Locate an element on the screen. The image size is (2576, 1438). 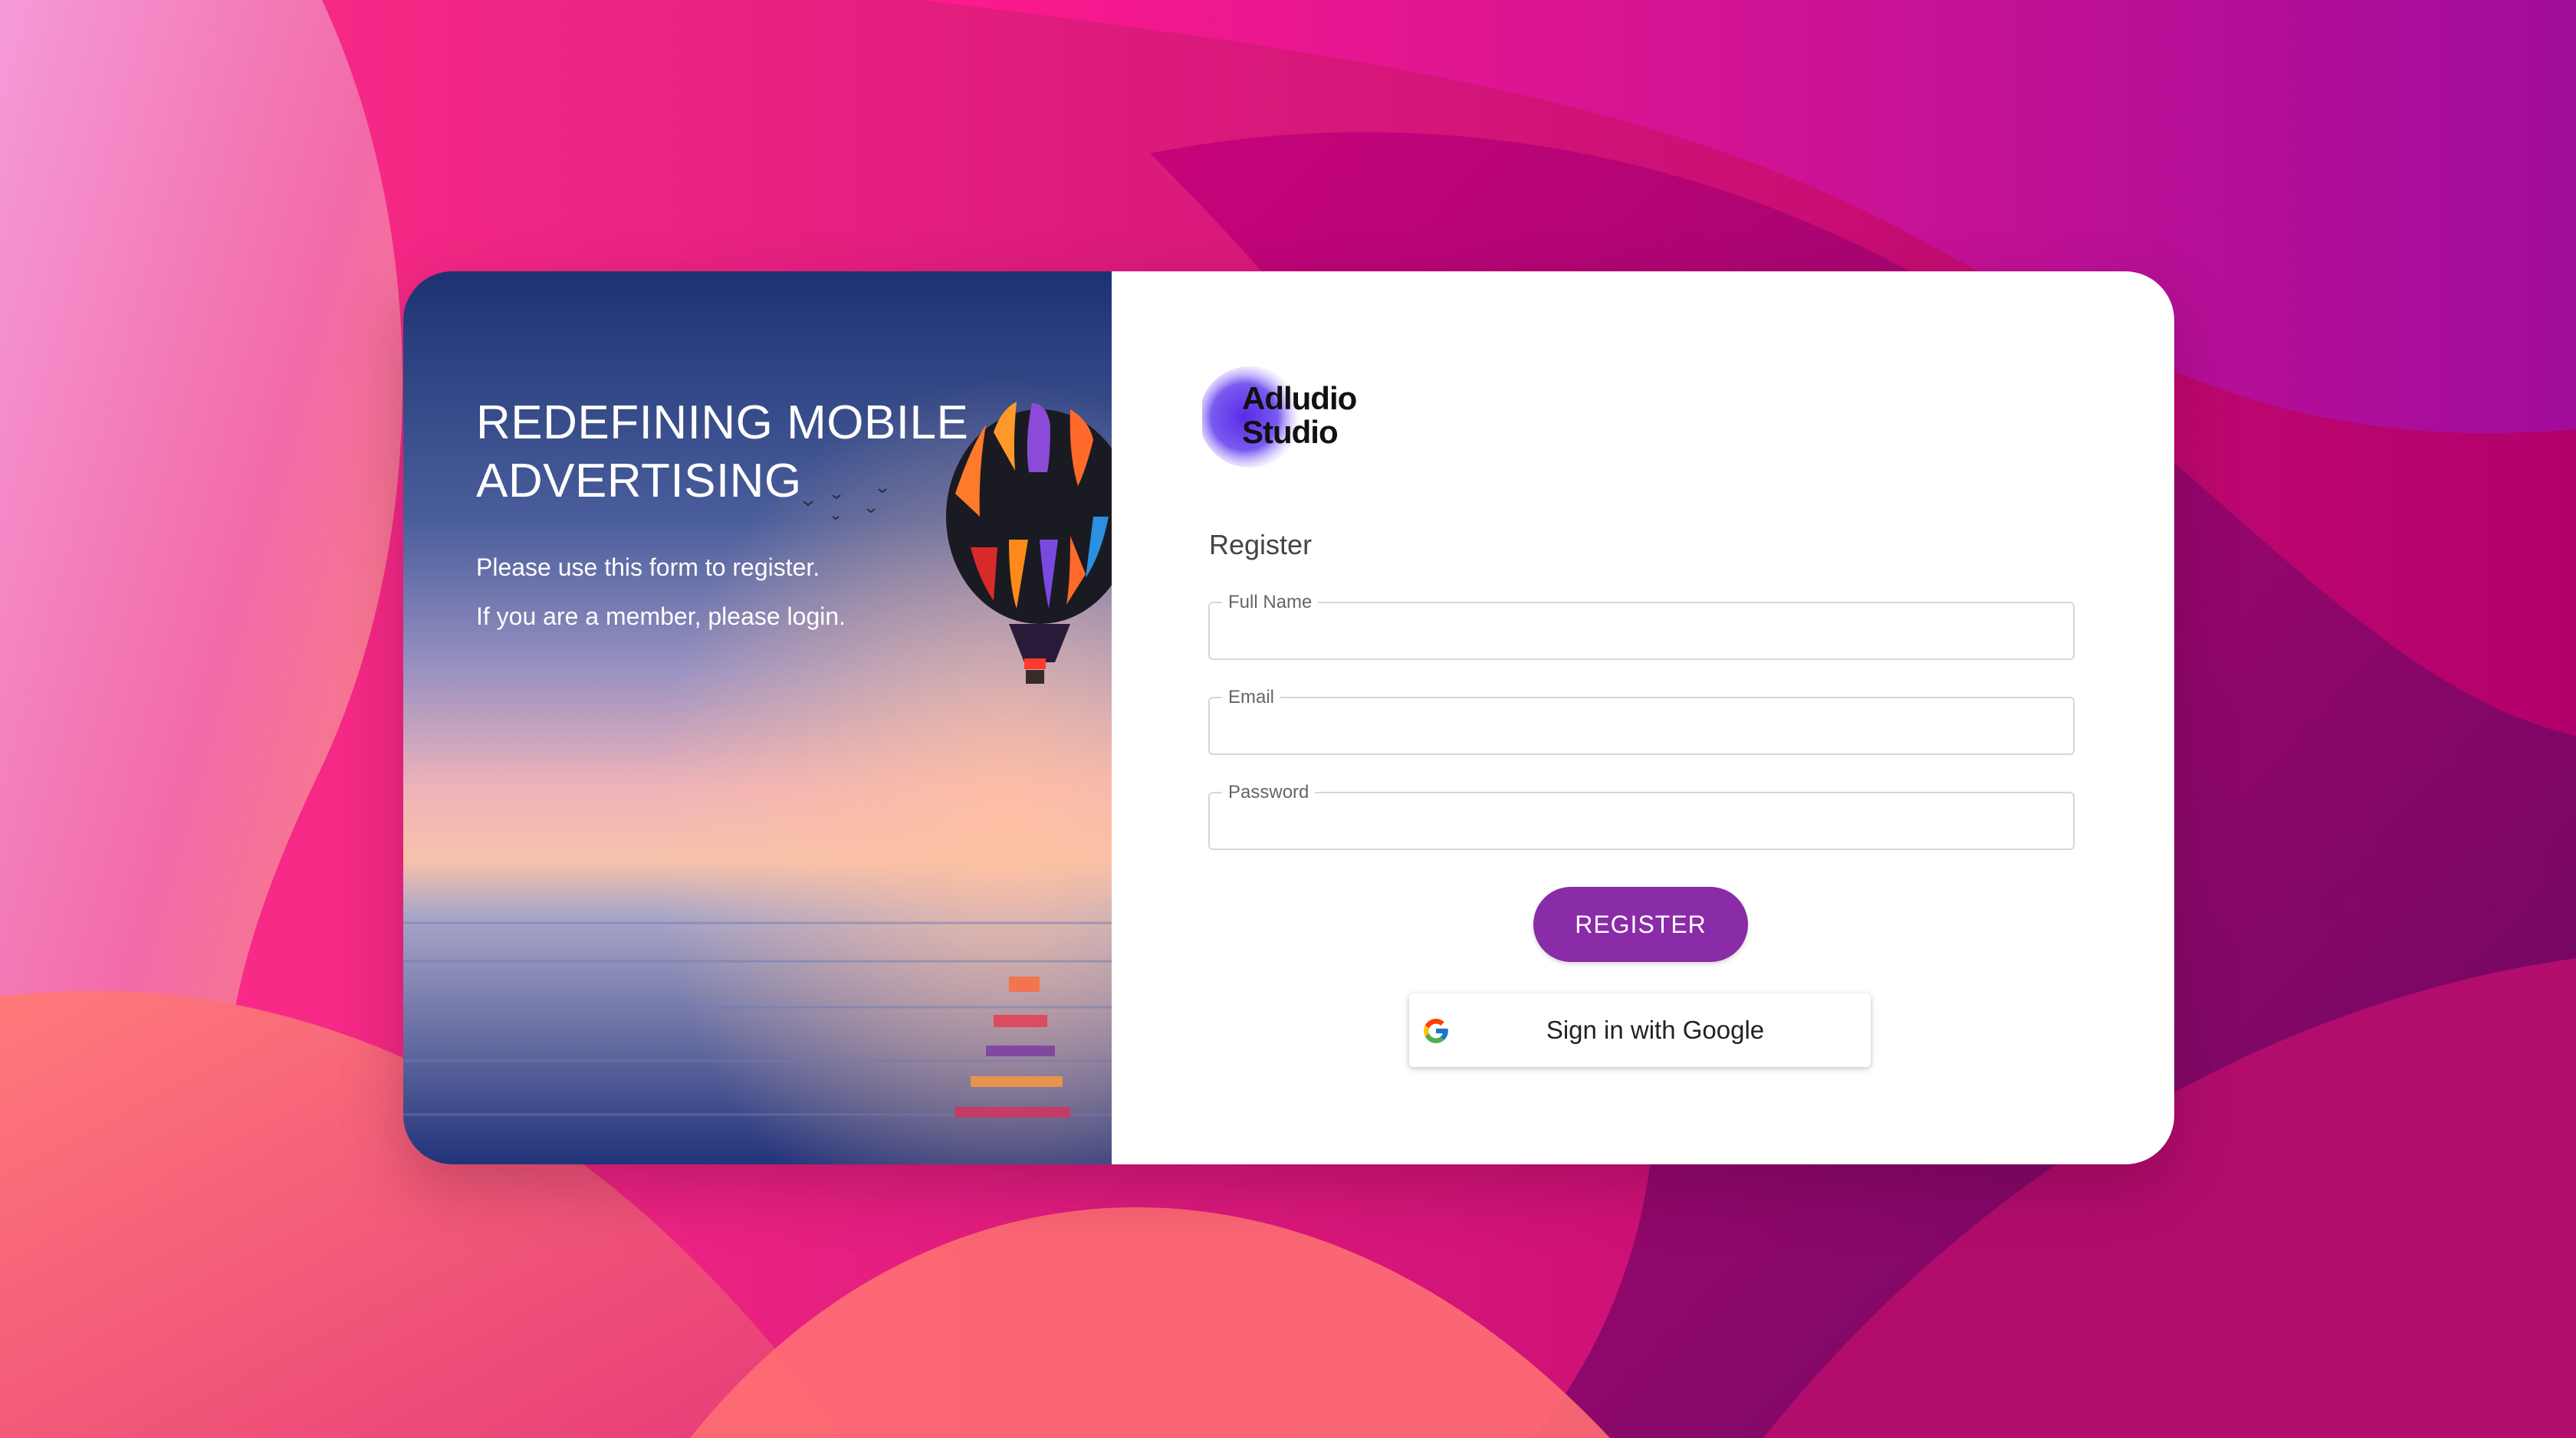
email-field: Email is located at coordinates (1641, 721).